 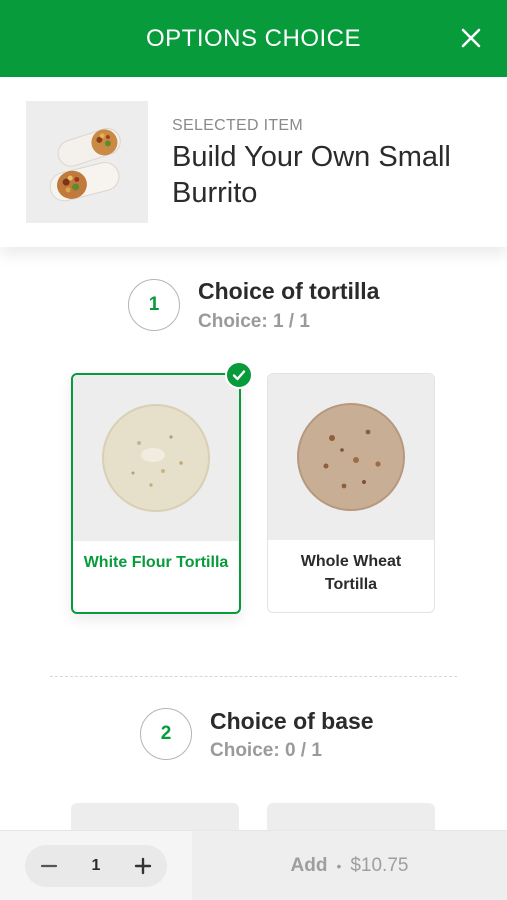 What do you see at coordinates (154, 305) in the screenshot?
I see `step-number-1: 1` at bounding box center [154, 305].